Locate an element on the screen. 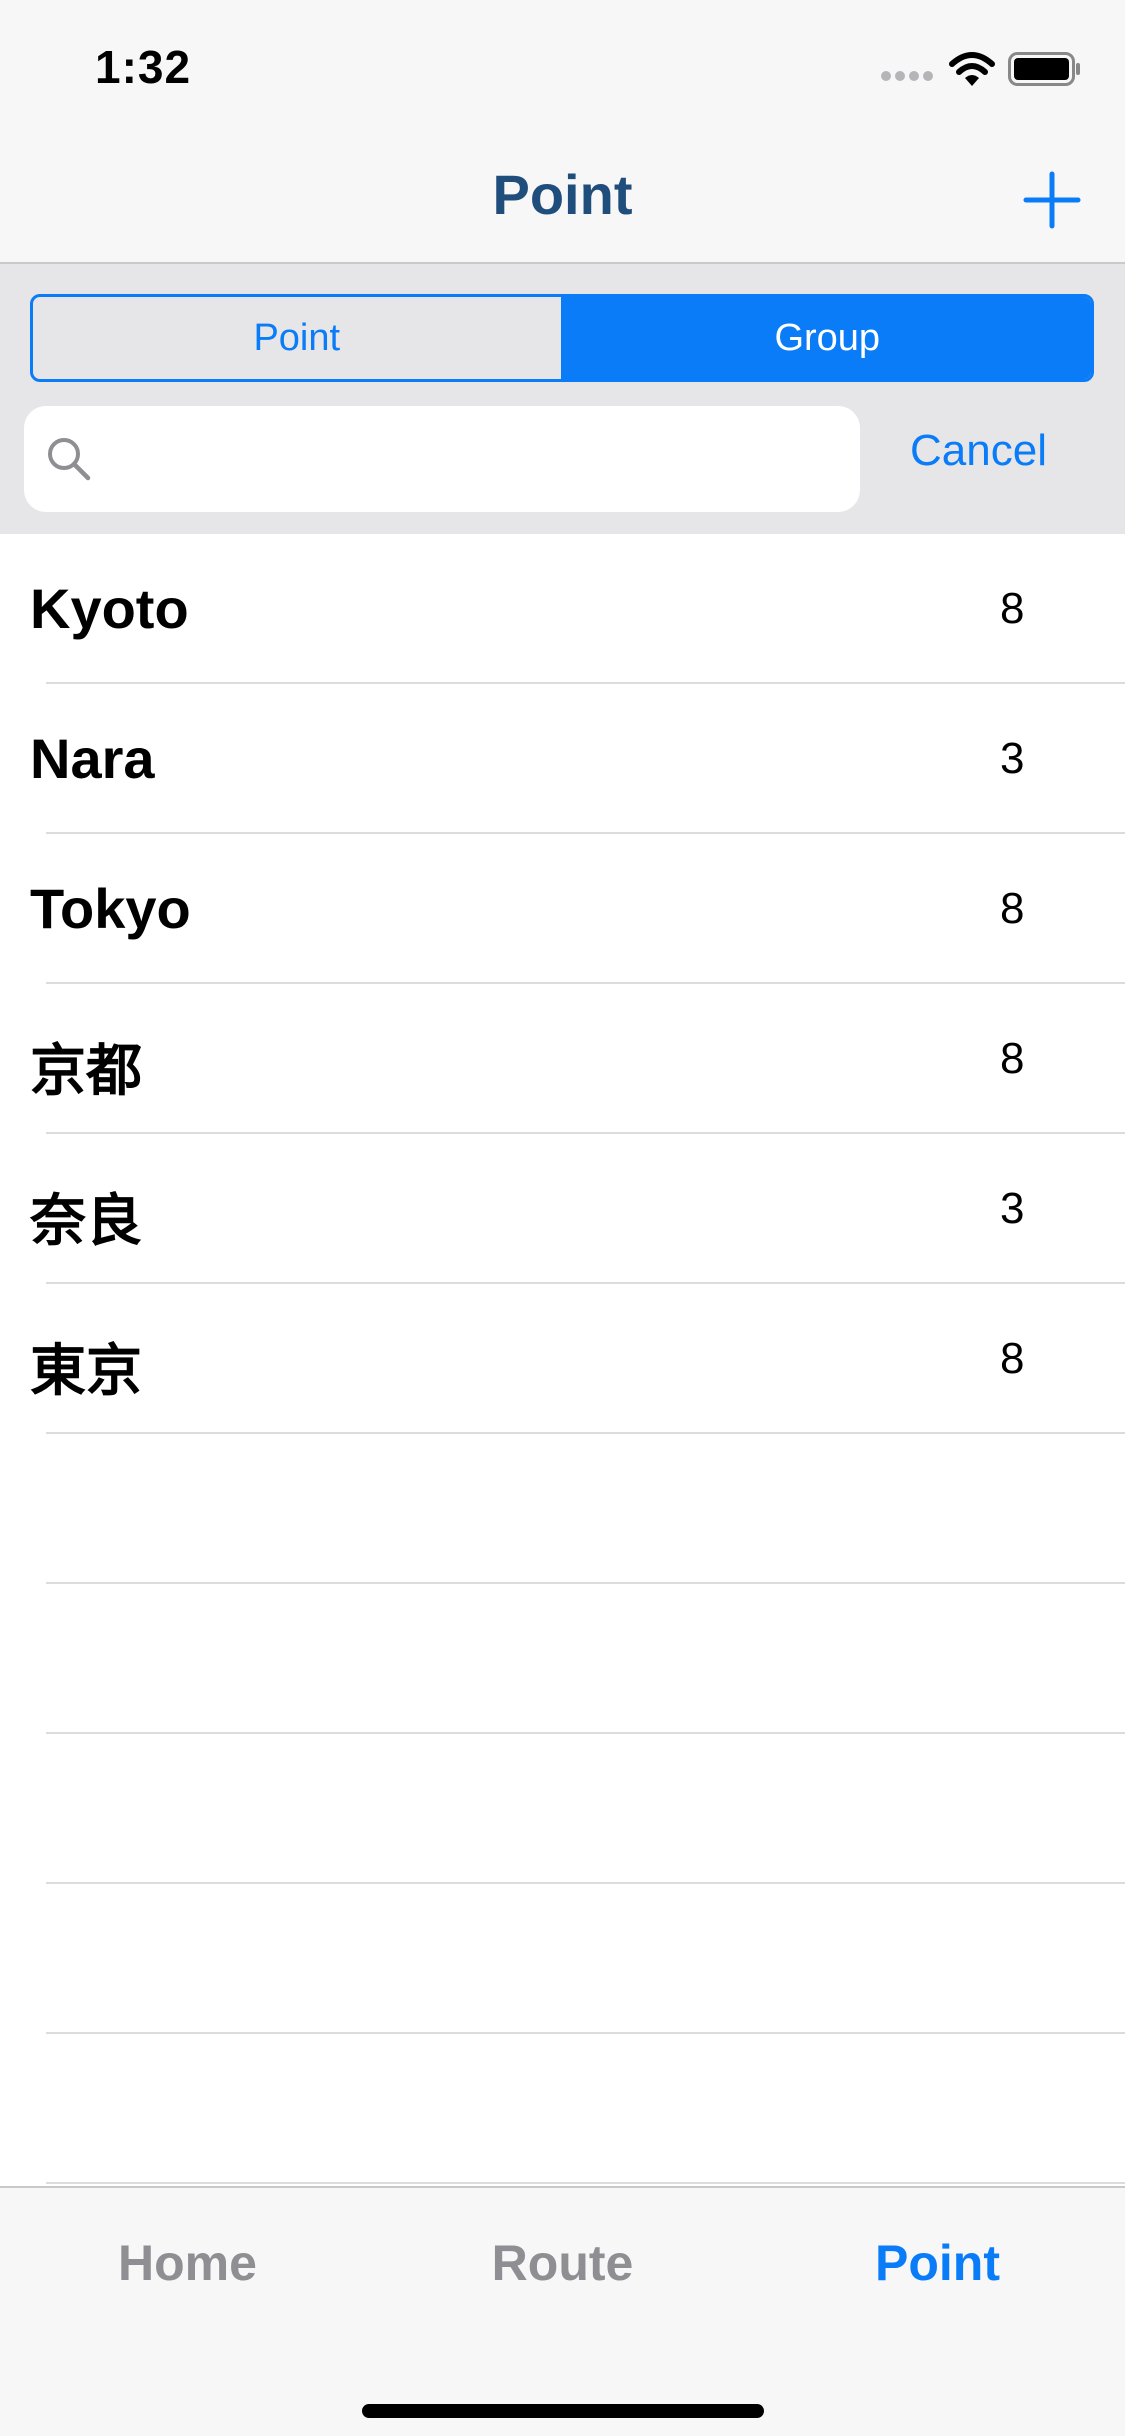 This screenshot has height=2436, width=1125. list-item: 東京 8 is located at coordinates (562, 1359).